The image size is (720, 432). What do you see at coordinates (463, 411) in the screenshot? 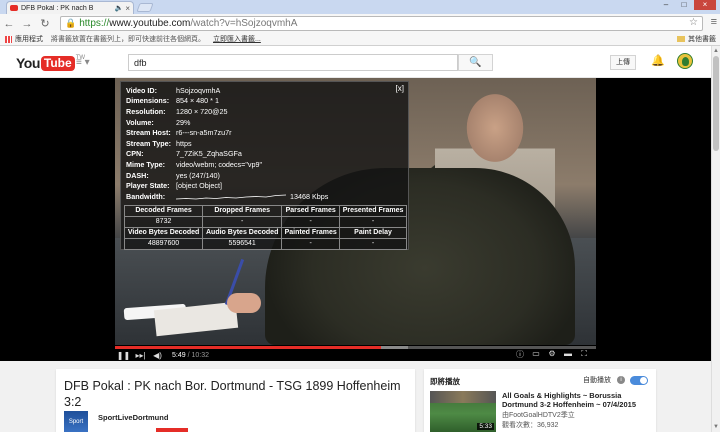
I see `up-next-thumbnail: 5:33` at bounding box center [463, 411].